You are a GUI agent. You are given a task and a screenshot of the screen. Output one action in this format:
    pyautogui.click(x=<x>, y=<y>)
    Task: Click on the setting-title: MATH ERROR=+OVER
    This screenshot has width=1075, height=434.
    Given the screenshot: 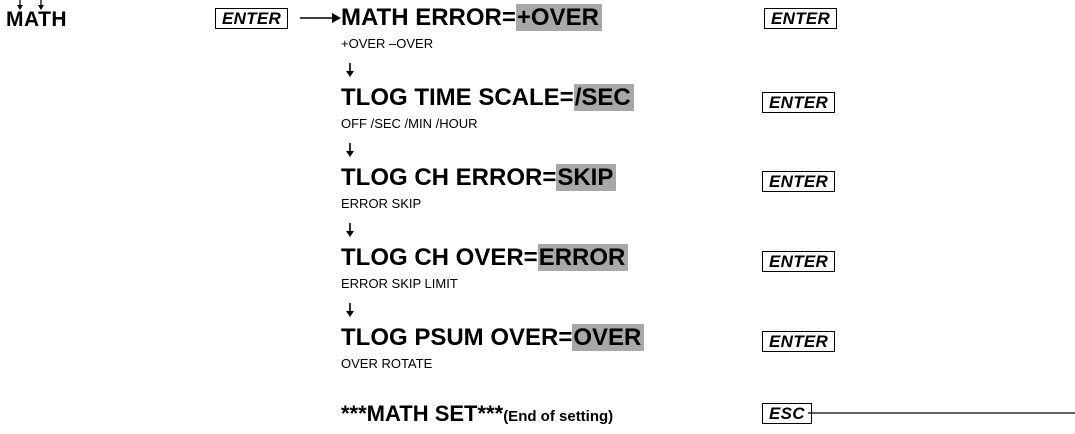 What is the action you would take?
    pyautogui.click(x=471, y=18)
    